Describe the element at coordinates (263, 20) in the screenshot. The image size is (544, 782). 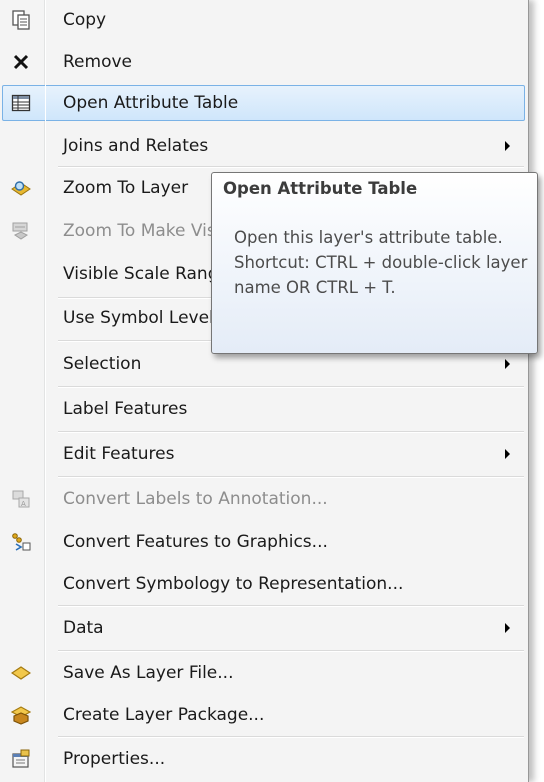
I see `menu-item-copy: Copy` at that location.